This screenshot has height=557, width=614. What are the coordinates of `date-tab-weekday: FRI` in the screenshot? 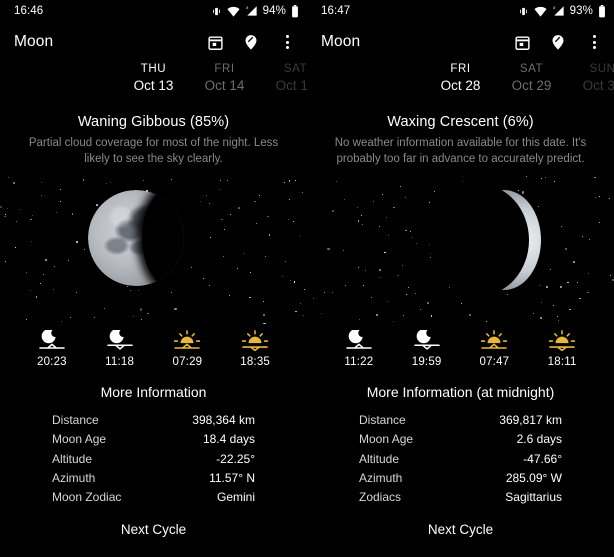 It's located at (460, 69).